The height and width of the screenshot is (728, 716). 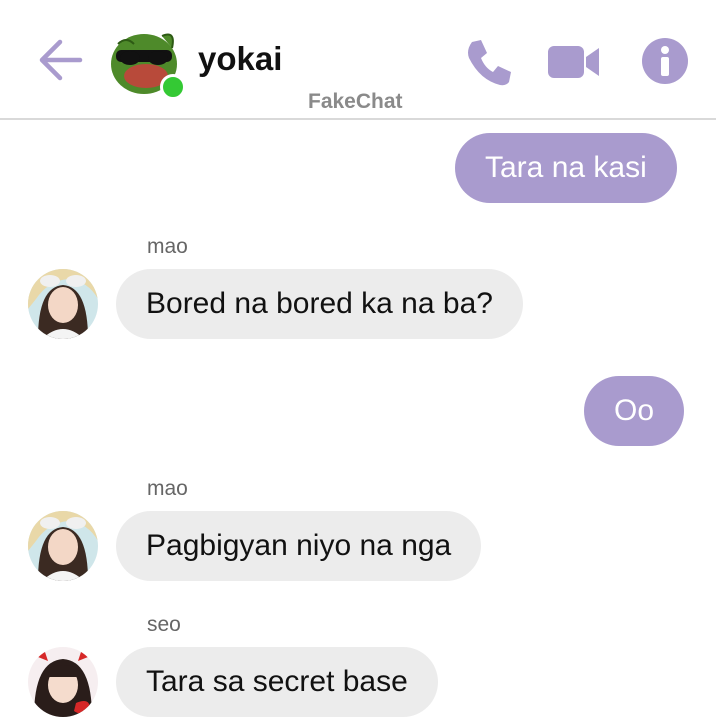 I want to click on outgoing-message-bubble: Oo, so click(x=634, y=411).